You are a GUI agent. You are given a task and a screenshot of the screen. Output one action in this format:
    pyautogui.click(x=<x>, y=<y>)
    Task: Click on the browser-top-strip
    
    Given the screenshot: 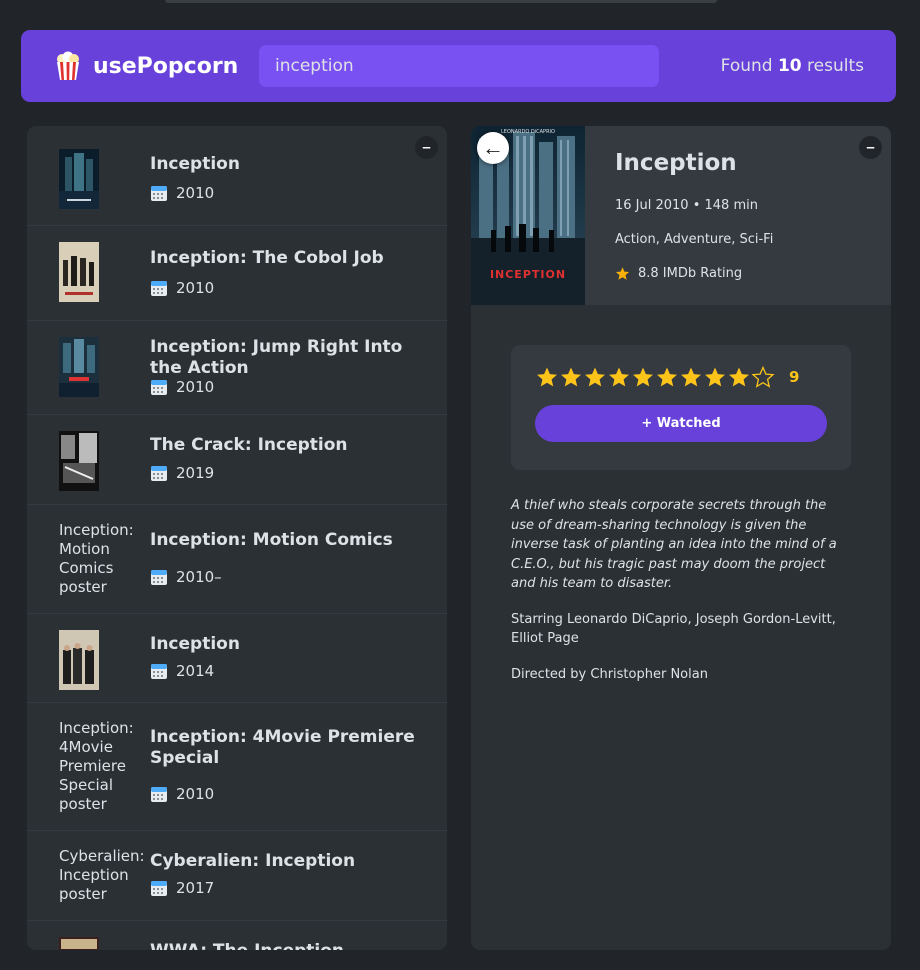 What is the action you would take?
    pyautogui.click(x=441, y=1)
    